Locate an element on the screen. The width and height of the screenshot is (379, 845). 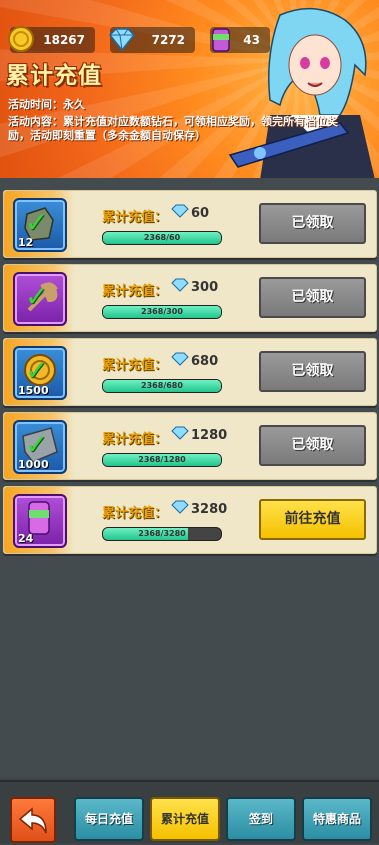
reward-row: ✓ 12 累计充值： 60 2368/60 已领取 is located at coordinates (190, 224).